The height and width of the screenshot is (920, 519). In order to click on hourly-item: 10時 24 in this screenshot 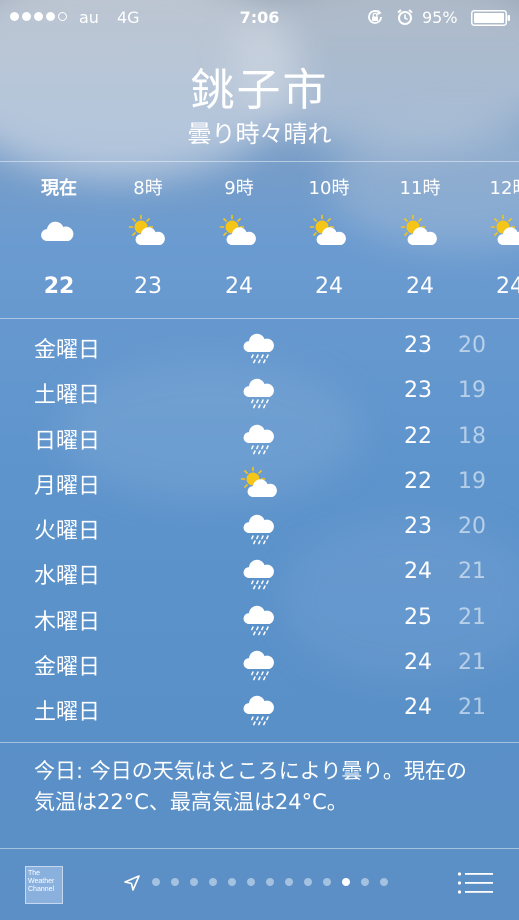, I will do `click(329, 240)`.